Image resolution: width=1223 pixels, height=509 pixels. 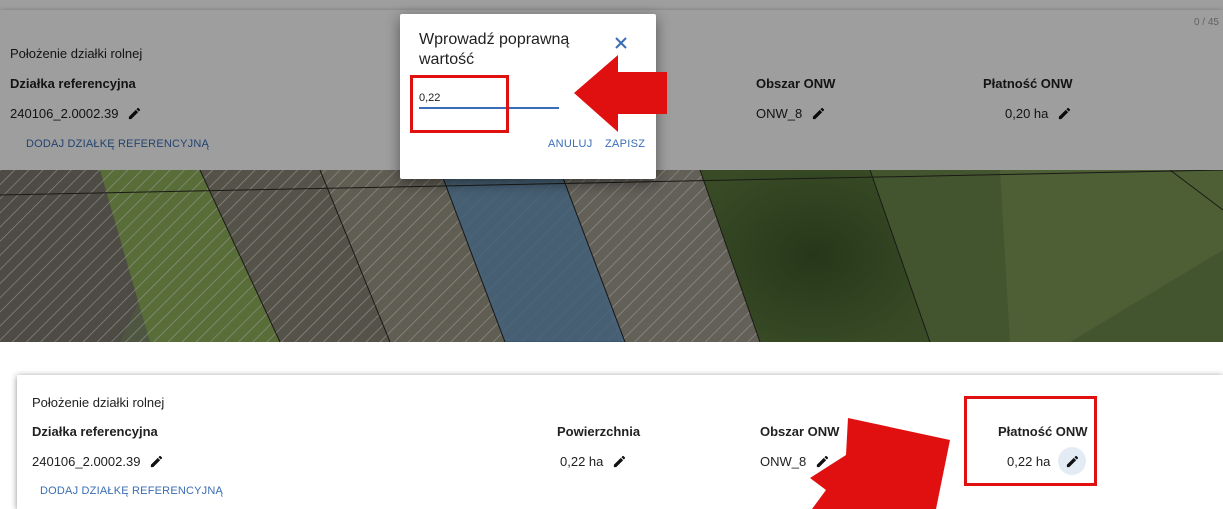 I want to click on surface-cell: 0,22 ha, so click(x=593, y=461).